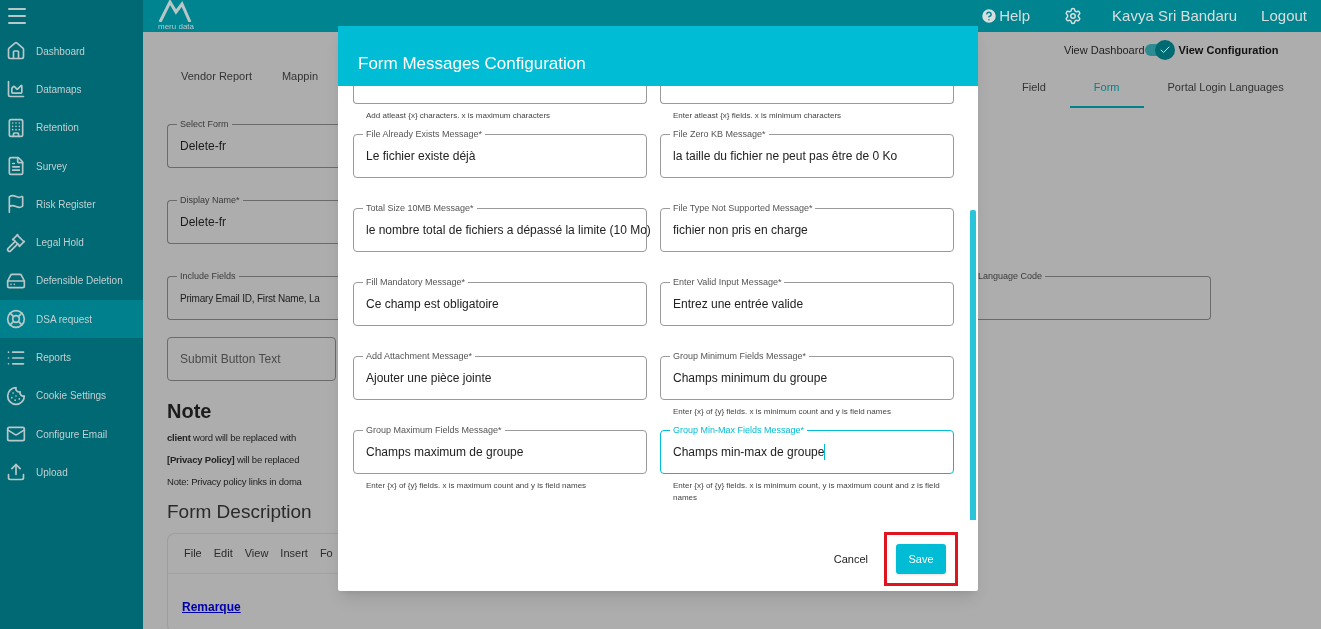  Describe the element at coordinates (1005, 16) in the screenshot. I see `help-link: Help` at that location.